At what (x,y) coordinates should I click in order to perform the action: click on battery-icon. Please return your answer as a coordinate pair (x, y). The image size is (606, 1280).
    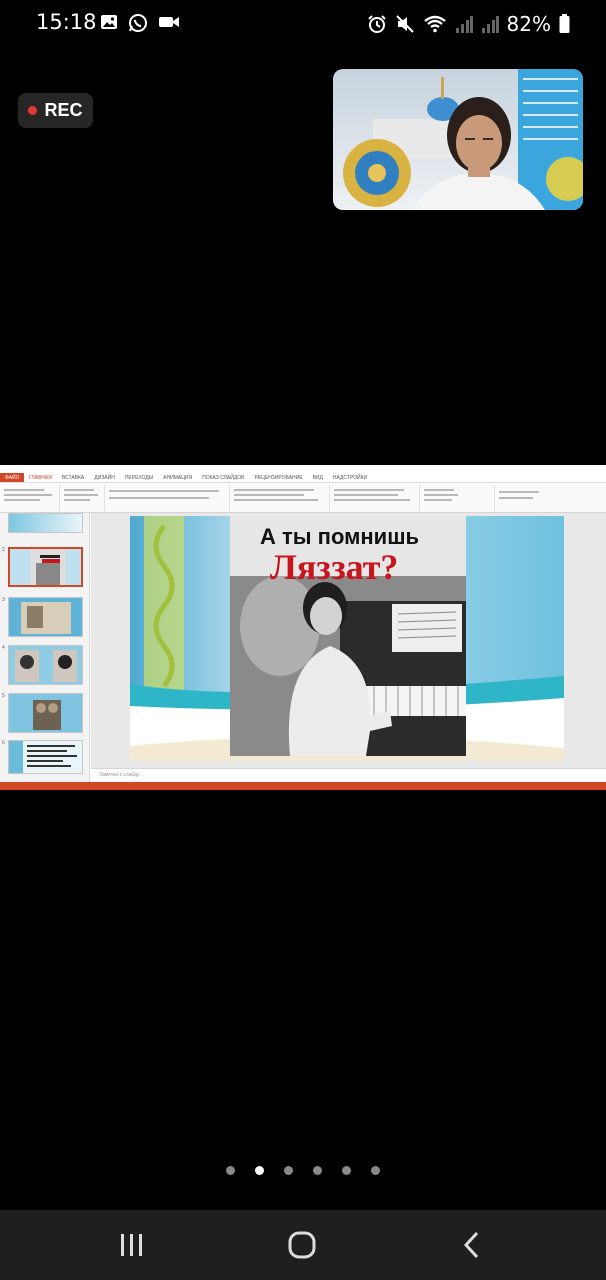
    Looking at the image, I should click on (564, 23).